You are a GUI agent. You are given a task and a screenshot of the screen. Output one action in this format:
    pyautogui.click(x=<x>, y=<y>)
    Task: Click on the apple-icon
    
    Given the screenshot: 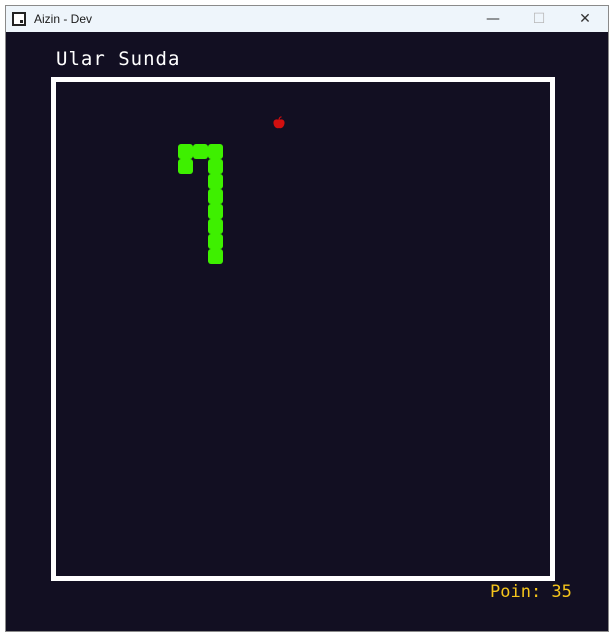 What is the action you would take?
    pyautogui.click(x=279, y=122)
    